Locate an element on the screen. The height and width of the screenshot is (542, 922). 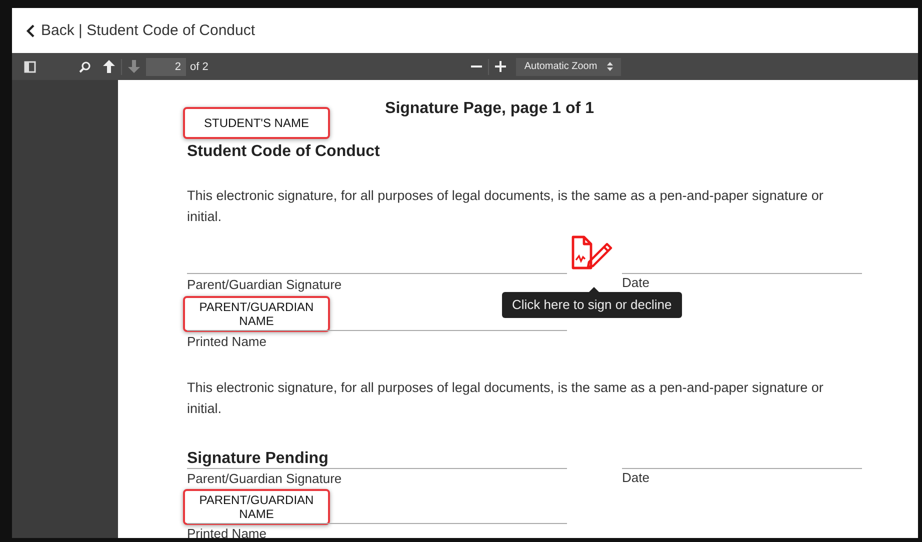
back-button: Back | Student Code of Conduct is located at coordinates (141, 30).